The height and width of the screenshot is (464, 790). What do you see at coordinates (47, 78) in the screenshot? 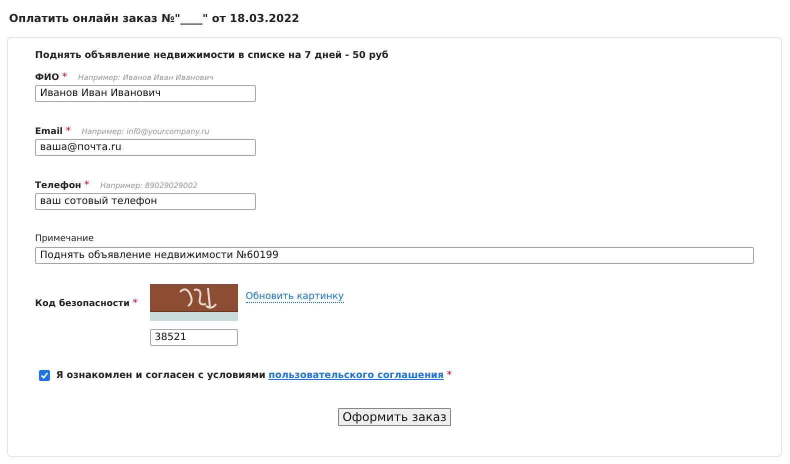
I see `field-label: ФИО` at bounding box center [47, 78].